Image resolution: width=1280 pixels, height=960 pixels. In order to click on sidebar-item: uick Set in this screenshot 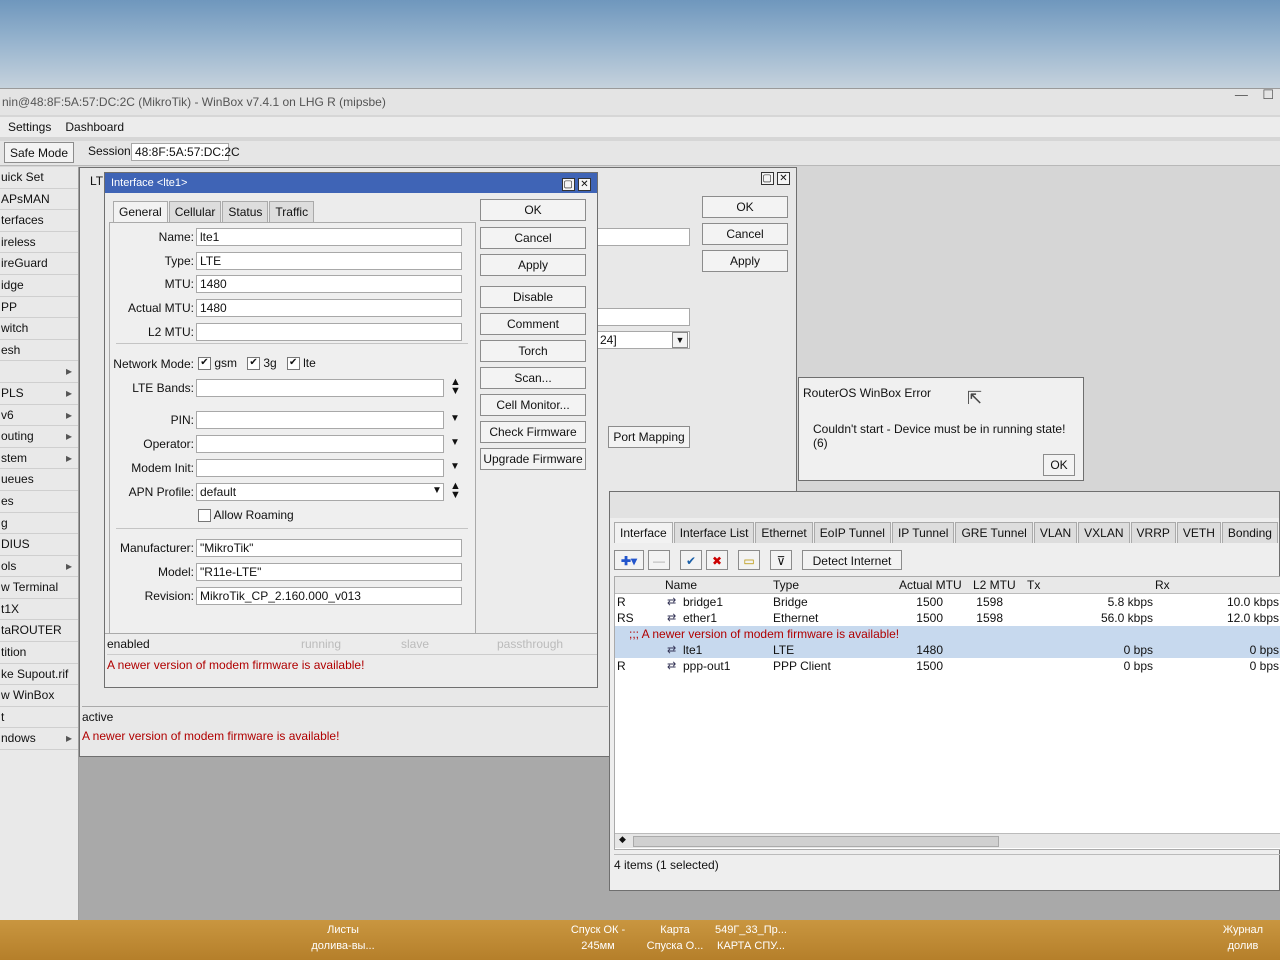, I will do `click(39, 178)`.